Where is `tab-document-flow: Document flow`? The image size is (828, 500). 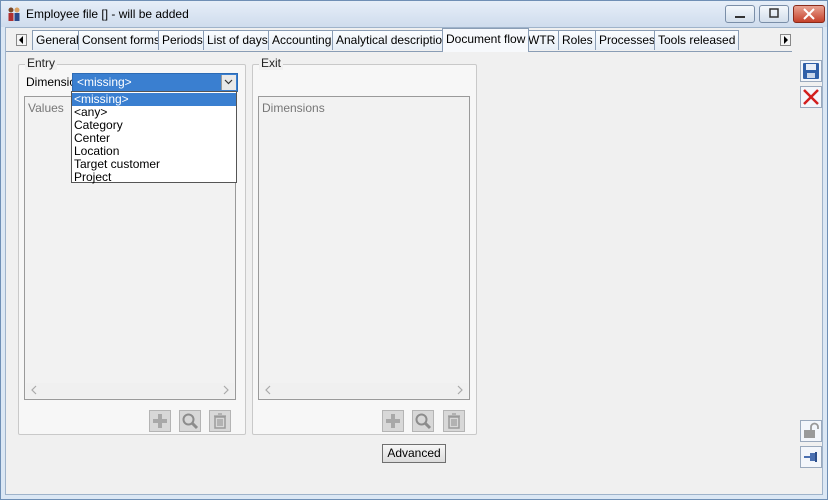
tab-document-flow: Document flow is located at coordinates (486, 40).